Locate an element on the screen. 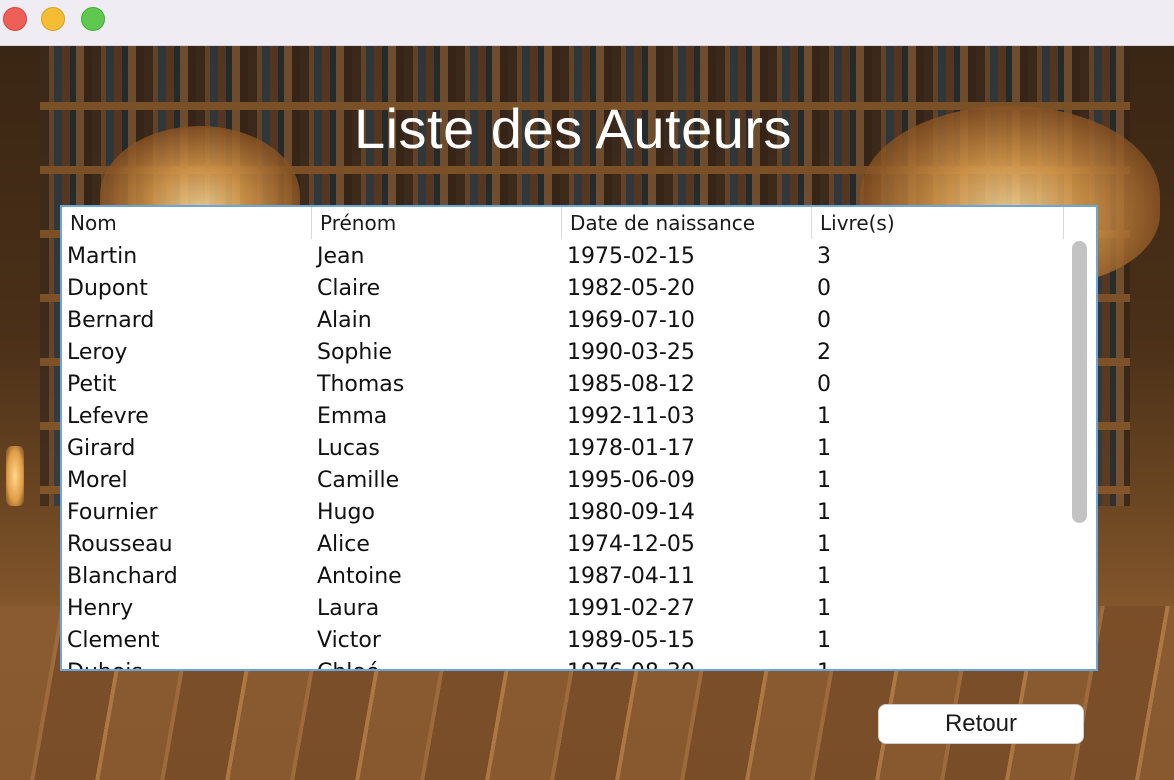 This screenshot has width=1174, height=780. cell-nom: Henry is located at coordinates (100, 608).